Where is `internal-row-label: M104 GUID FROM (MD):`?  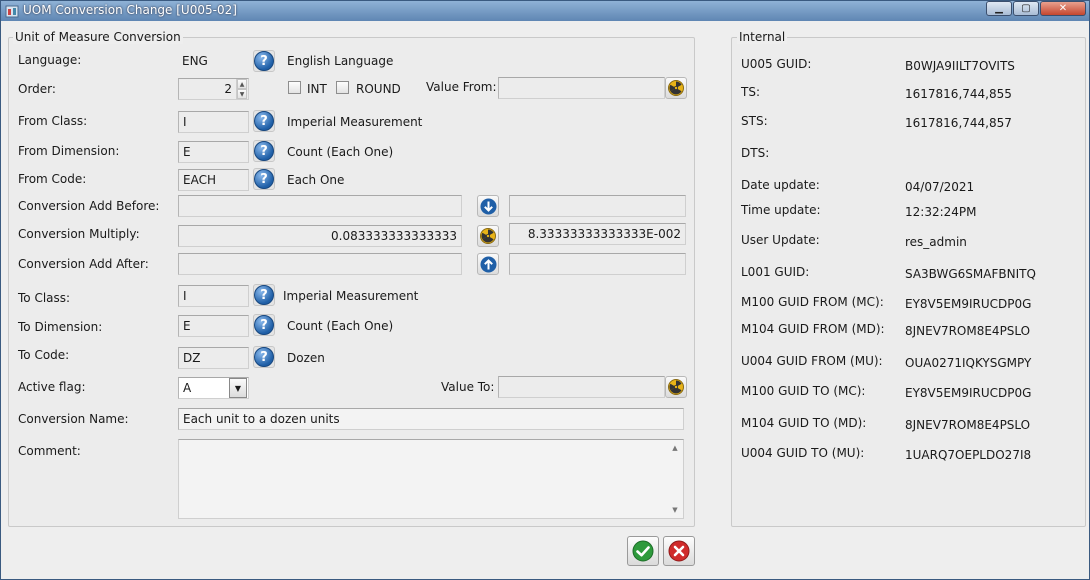 internal-row-label: M104 GUID FROM (MD): is located at coordinates (813, 329).